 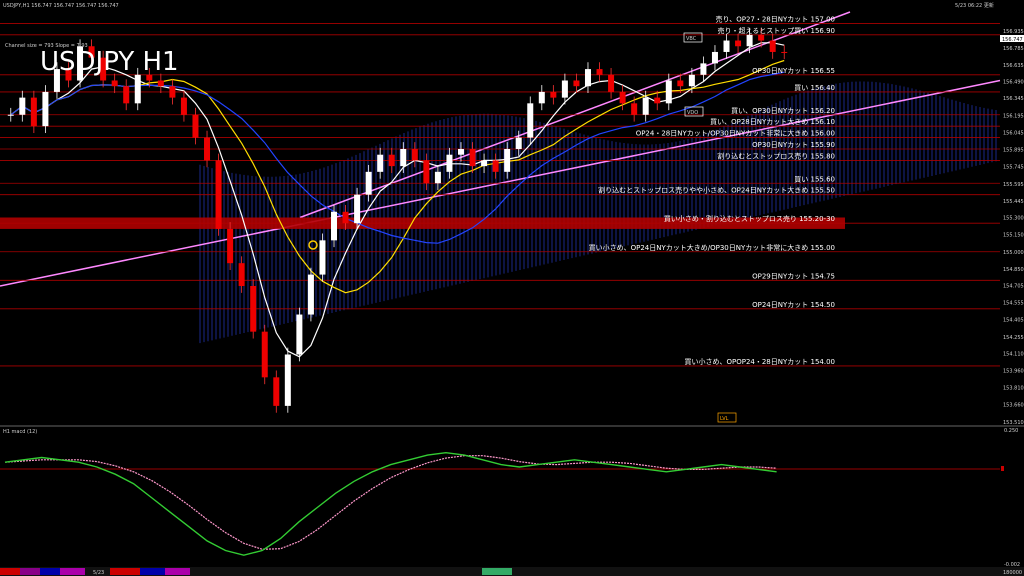 What do you see at coordinates (390, 502) in the screenshot?
I see `macd-signal-line` at bounding box center [390, 502].